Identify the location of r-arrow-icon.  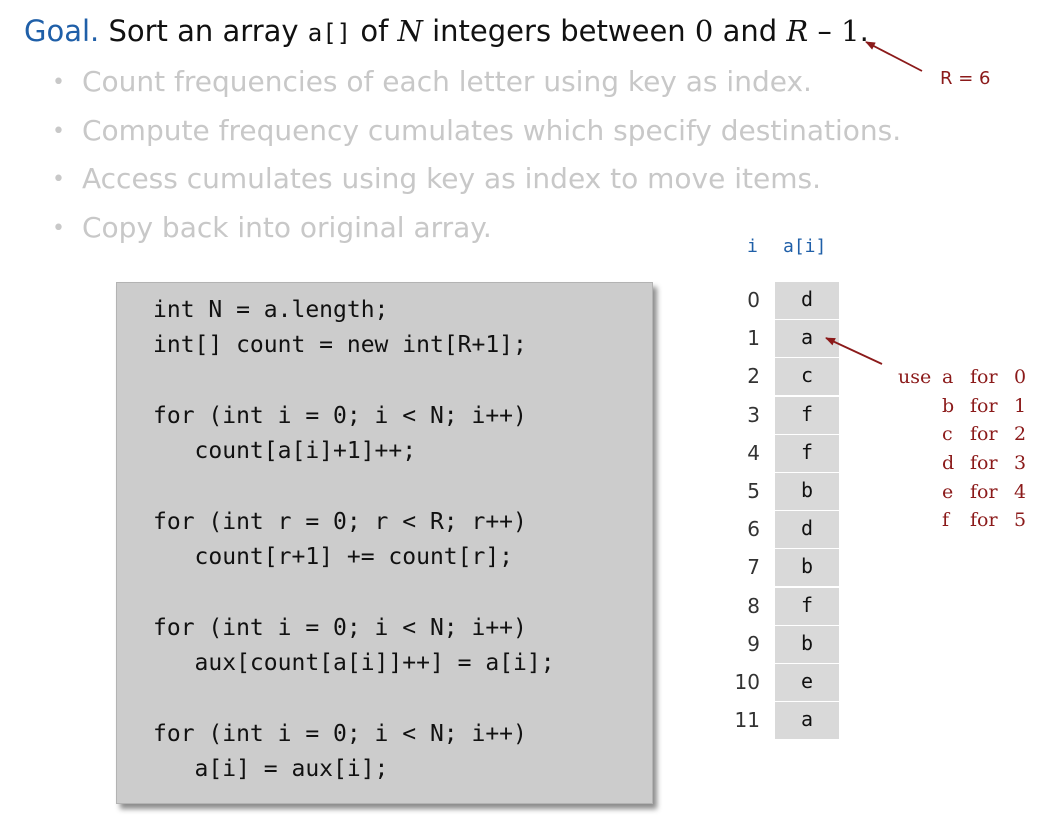
(894, 56).